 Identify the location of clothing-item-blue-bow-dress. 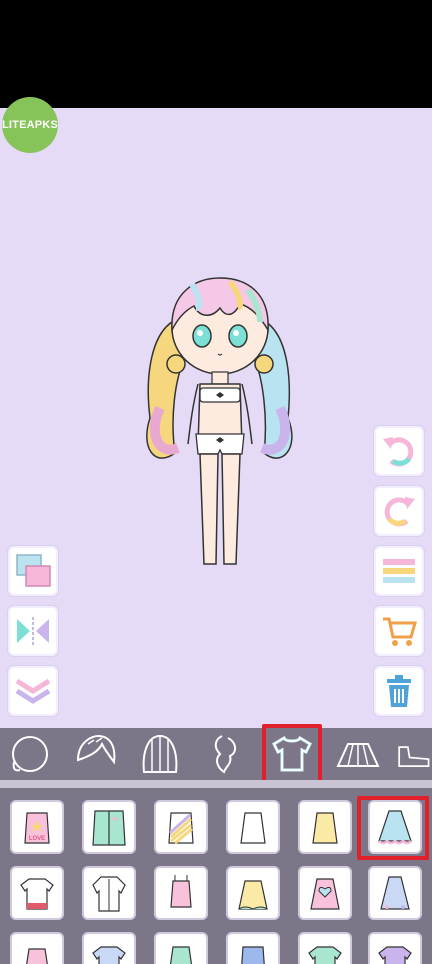
(395, 893).